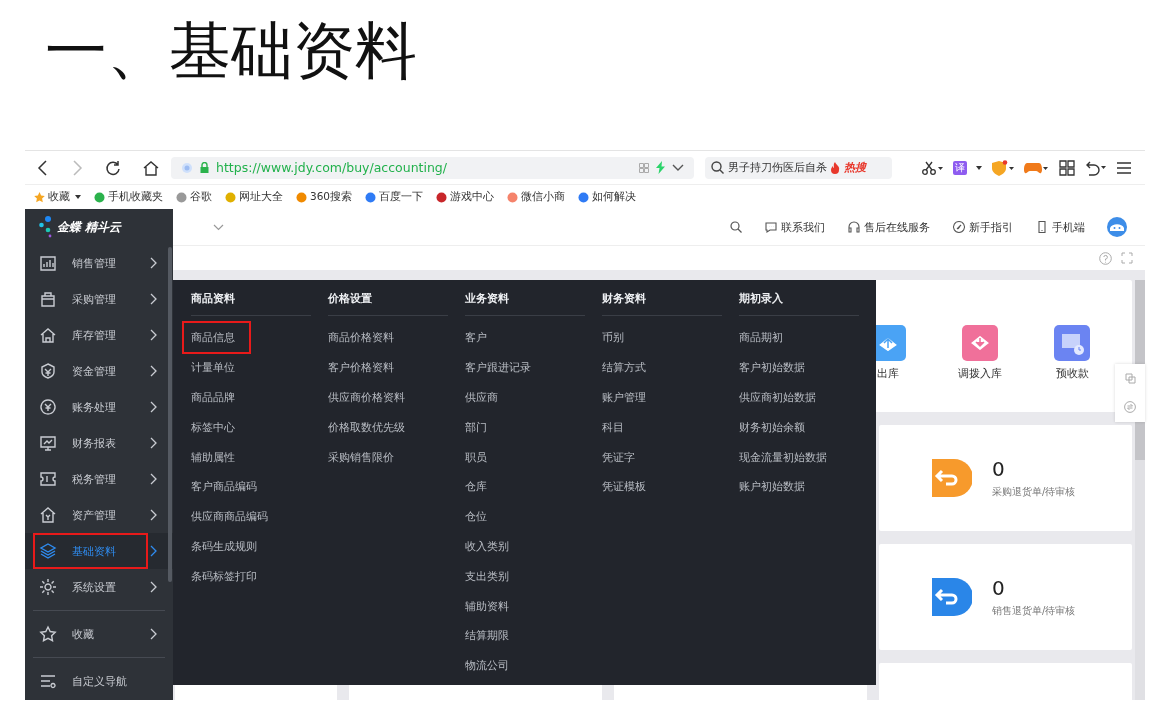 The width and height of the screenshot is (1162, 705). I want to click on menu-item: 客户, so click(476, 338).